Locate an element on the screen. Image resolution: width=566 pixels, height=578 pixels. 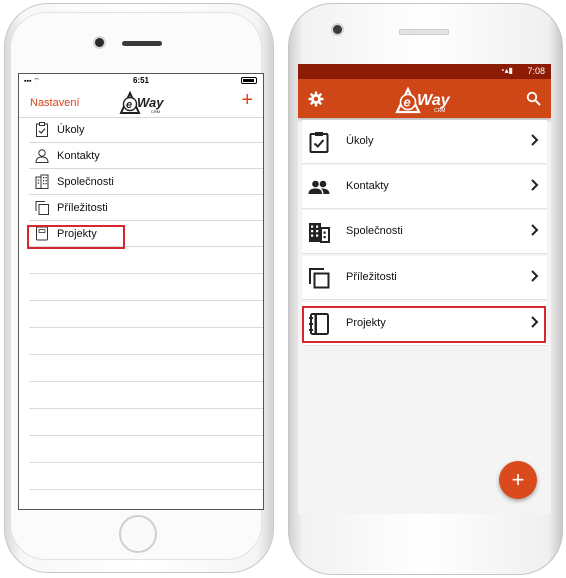
android-camera is located at coordinates (337, 29).